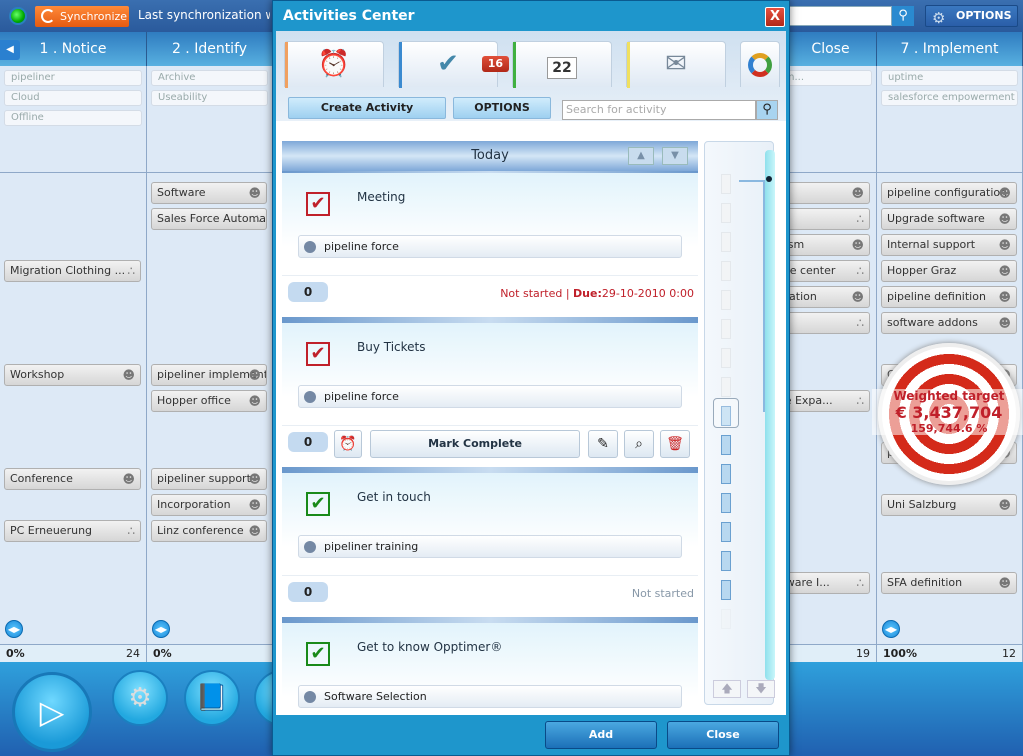  I want to click on activity-title: Get in touch, so click(394, 497).